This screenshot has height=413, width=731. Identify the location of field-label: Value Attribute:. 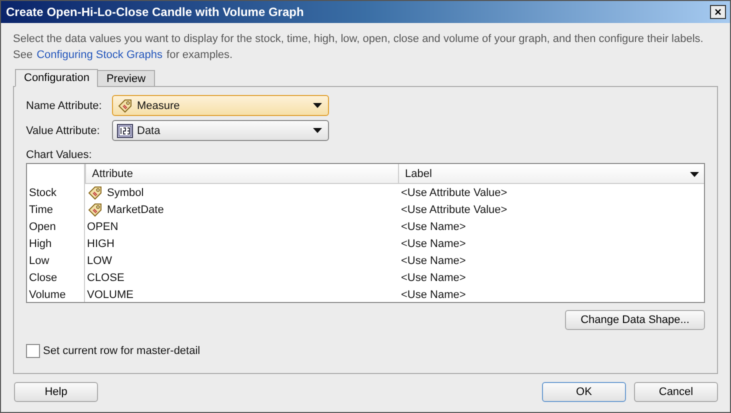
(63, 130).